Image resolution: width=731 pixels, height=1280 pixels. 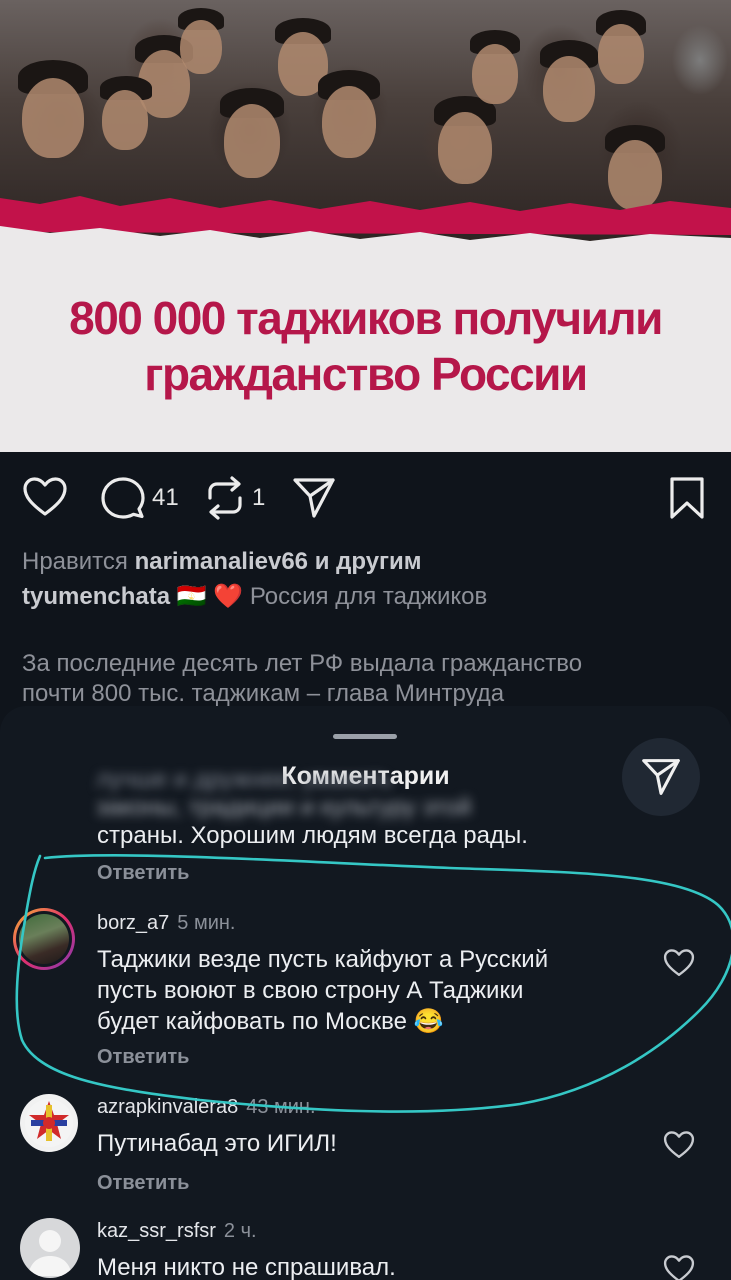 I want to click on comment-text-line-1: Путинабад это ИГИЛ!, so click(x=217, y=1143).